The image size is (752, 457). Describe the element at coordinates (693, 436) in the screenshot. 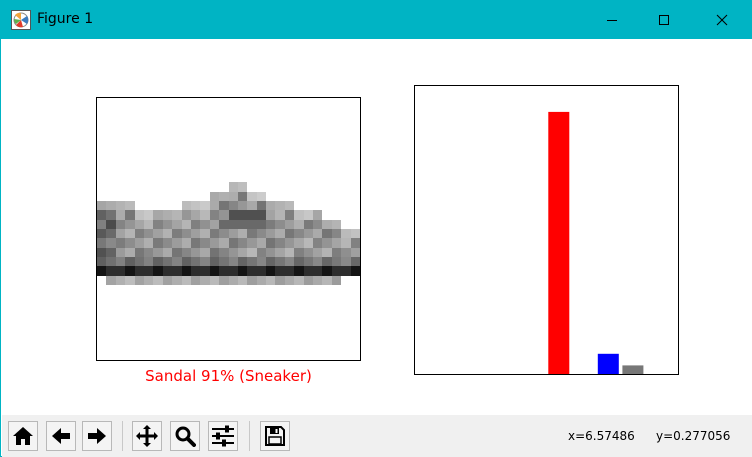

I see `cursor-y-readout: y=0.277056` at that location.